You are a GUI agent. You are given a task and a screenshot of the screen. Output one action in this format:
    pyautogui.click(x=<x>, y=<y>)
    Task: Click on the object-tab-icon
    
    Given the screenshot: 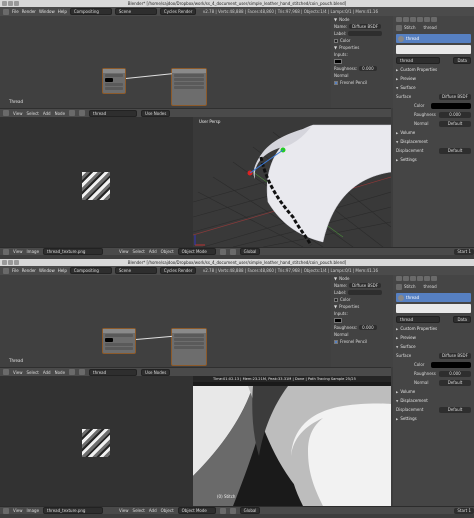 What is the action you would take?
    pyautogui.click(x=420, y=19)
    